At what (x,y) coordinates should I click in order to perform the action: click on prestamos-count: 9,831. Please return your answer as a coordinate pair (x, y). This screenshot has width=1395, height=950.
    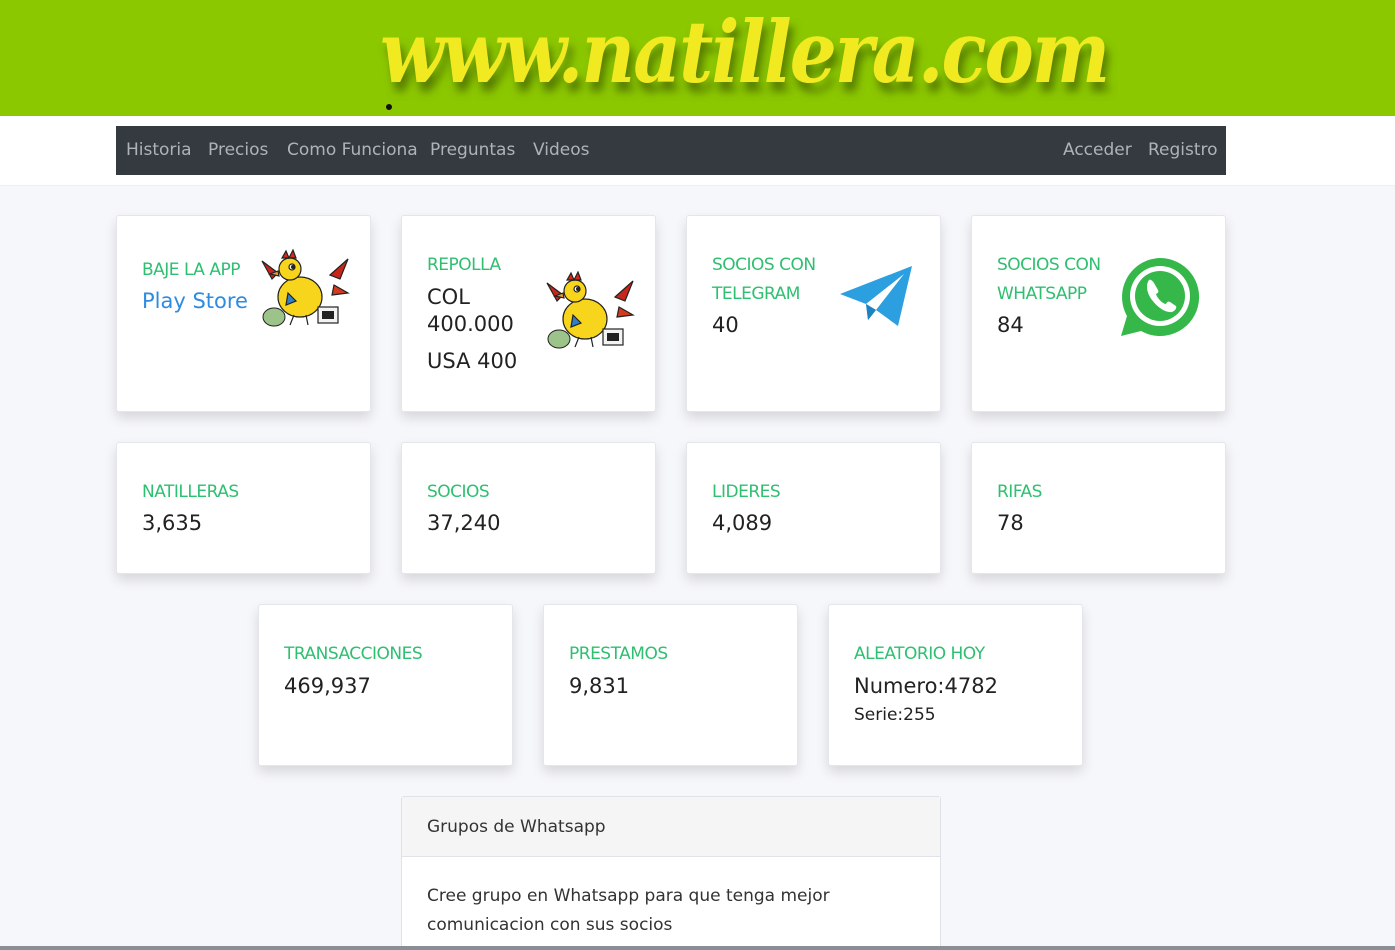
    Looking at the image, I should click on (599, 686).